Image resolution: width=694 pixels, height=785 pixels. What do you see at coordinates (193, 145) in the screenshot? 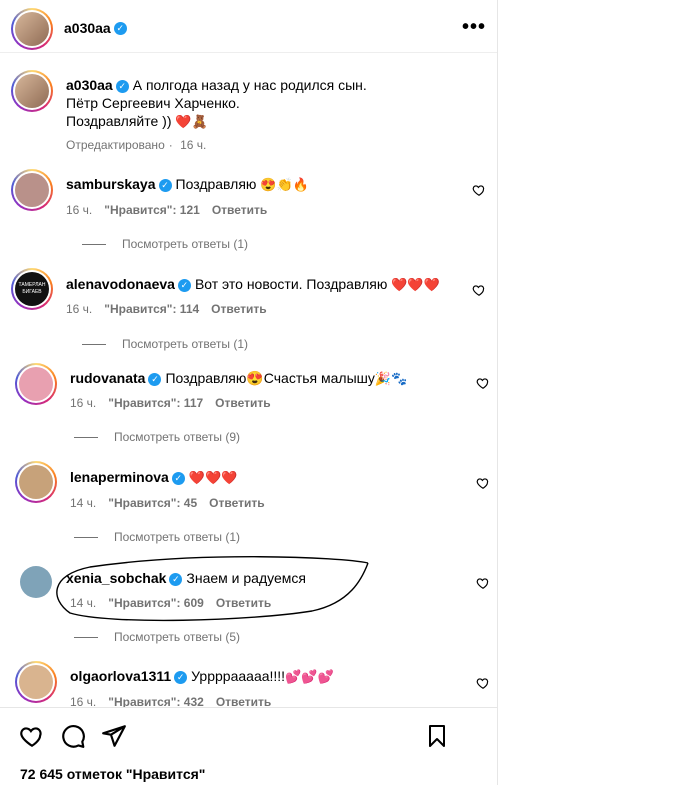
I see `post-time: 16 ч.` at bounding box center [193, 145].